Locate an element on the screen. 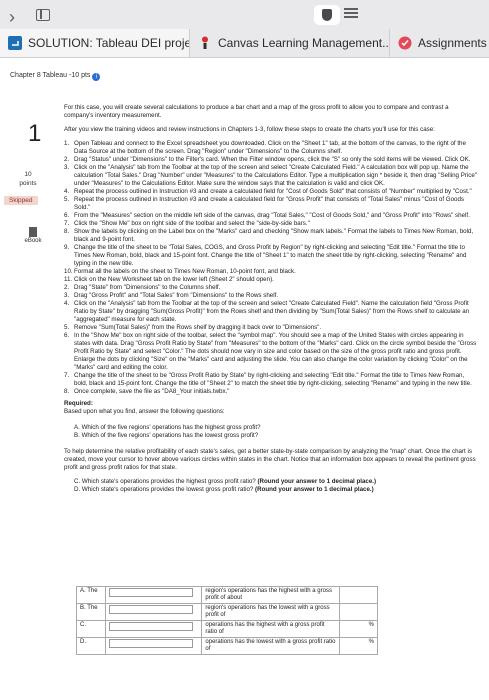 This screenshot has width=489, height=700. points-block: 10 points is located at coordinates (28, 179).